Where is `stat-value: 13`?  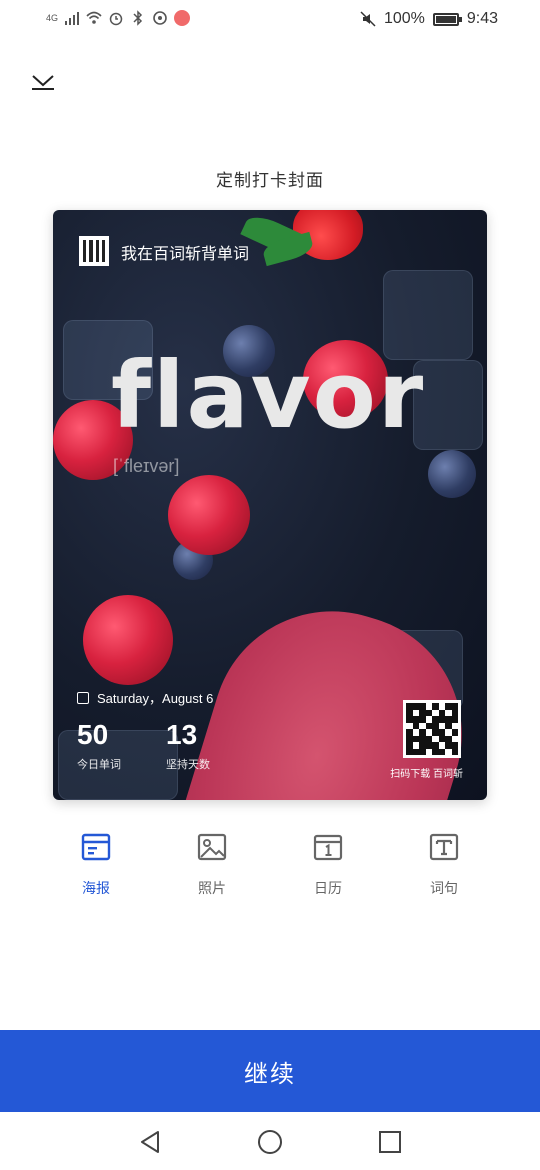
stat-value: 13 is located at coordinates (182, 734).